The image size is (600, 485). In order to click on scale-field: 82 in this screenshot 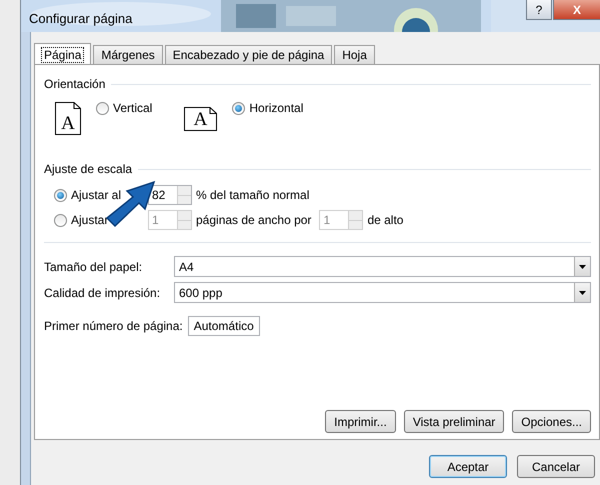, I will do `click(170, 195)`.